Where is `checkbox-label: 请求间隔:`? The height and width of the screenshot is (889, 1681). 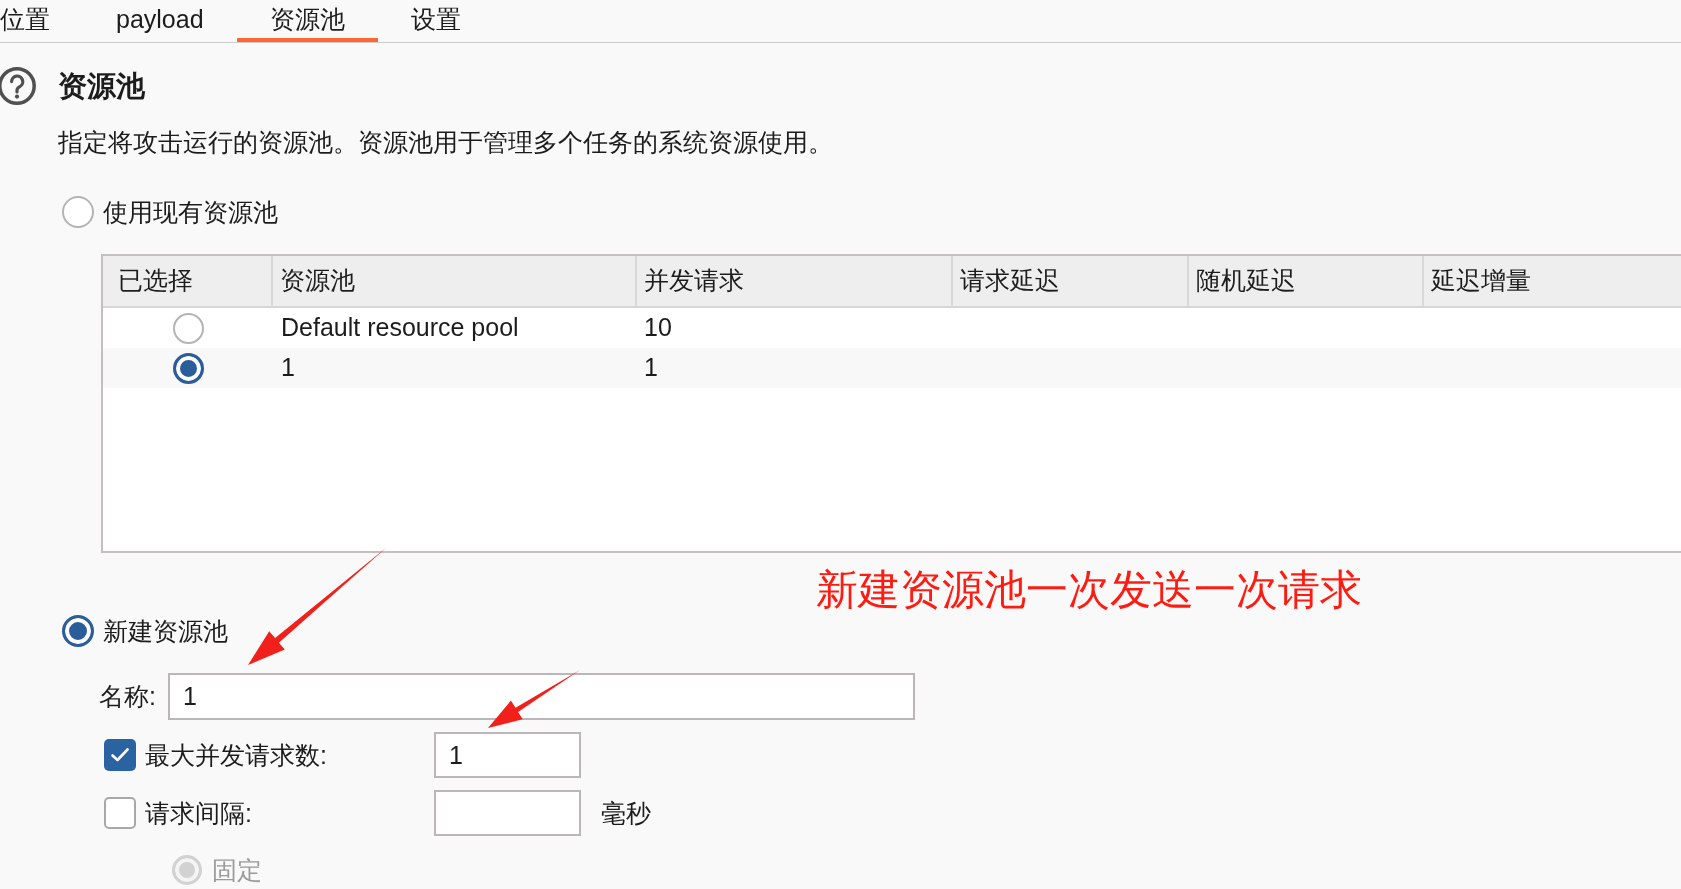 checkbox-label: 请求间隔: is located at coordinates (289, 813).